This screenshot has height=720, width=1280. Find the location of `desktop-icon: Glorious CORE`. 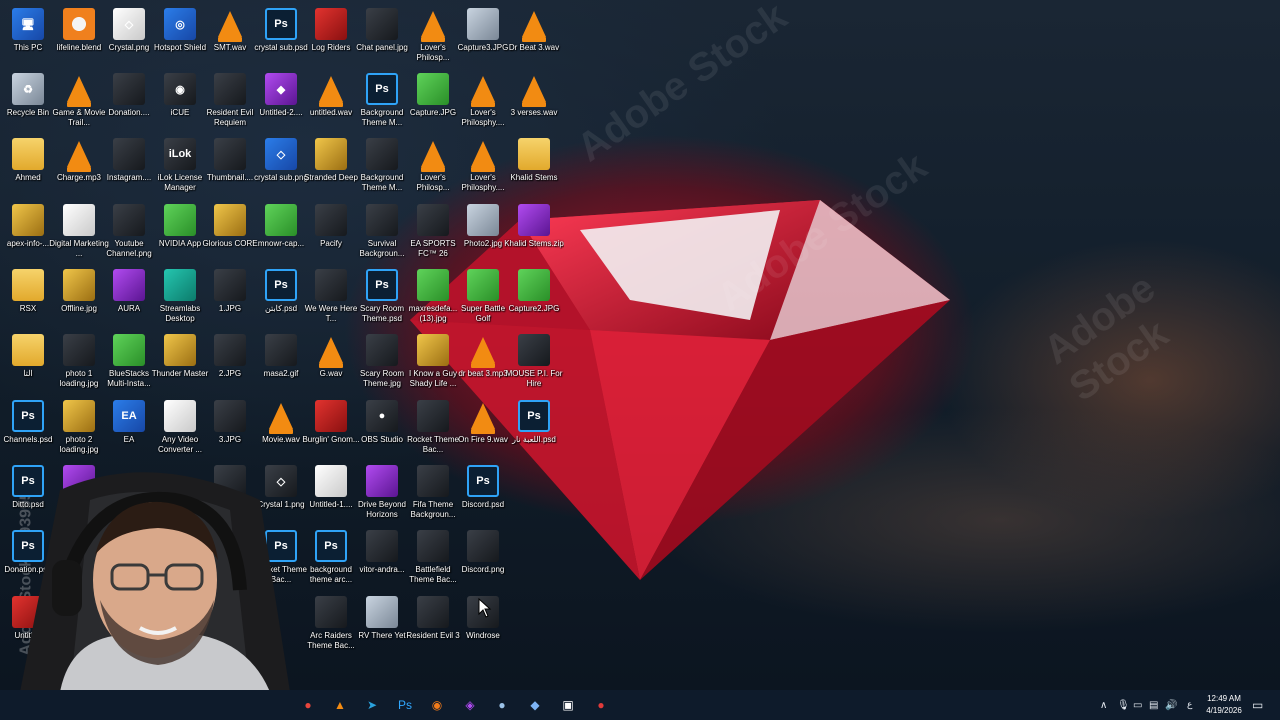

desktop-icon: Glorious CORE is located at coordinates (230, 232).